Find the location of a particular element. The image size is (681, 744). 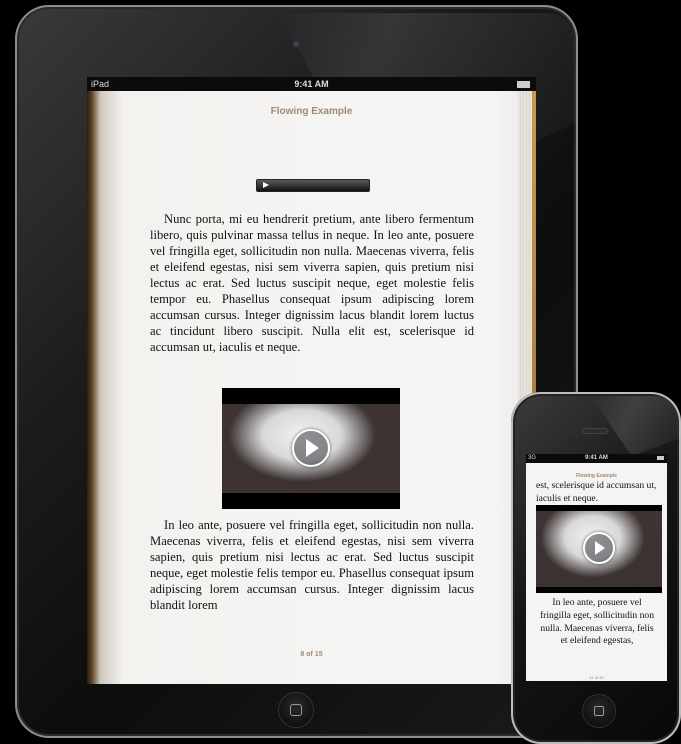

page-indicator: 8 of 15 is located at coordinates (311, 654).